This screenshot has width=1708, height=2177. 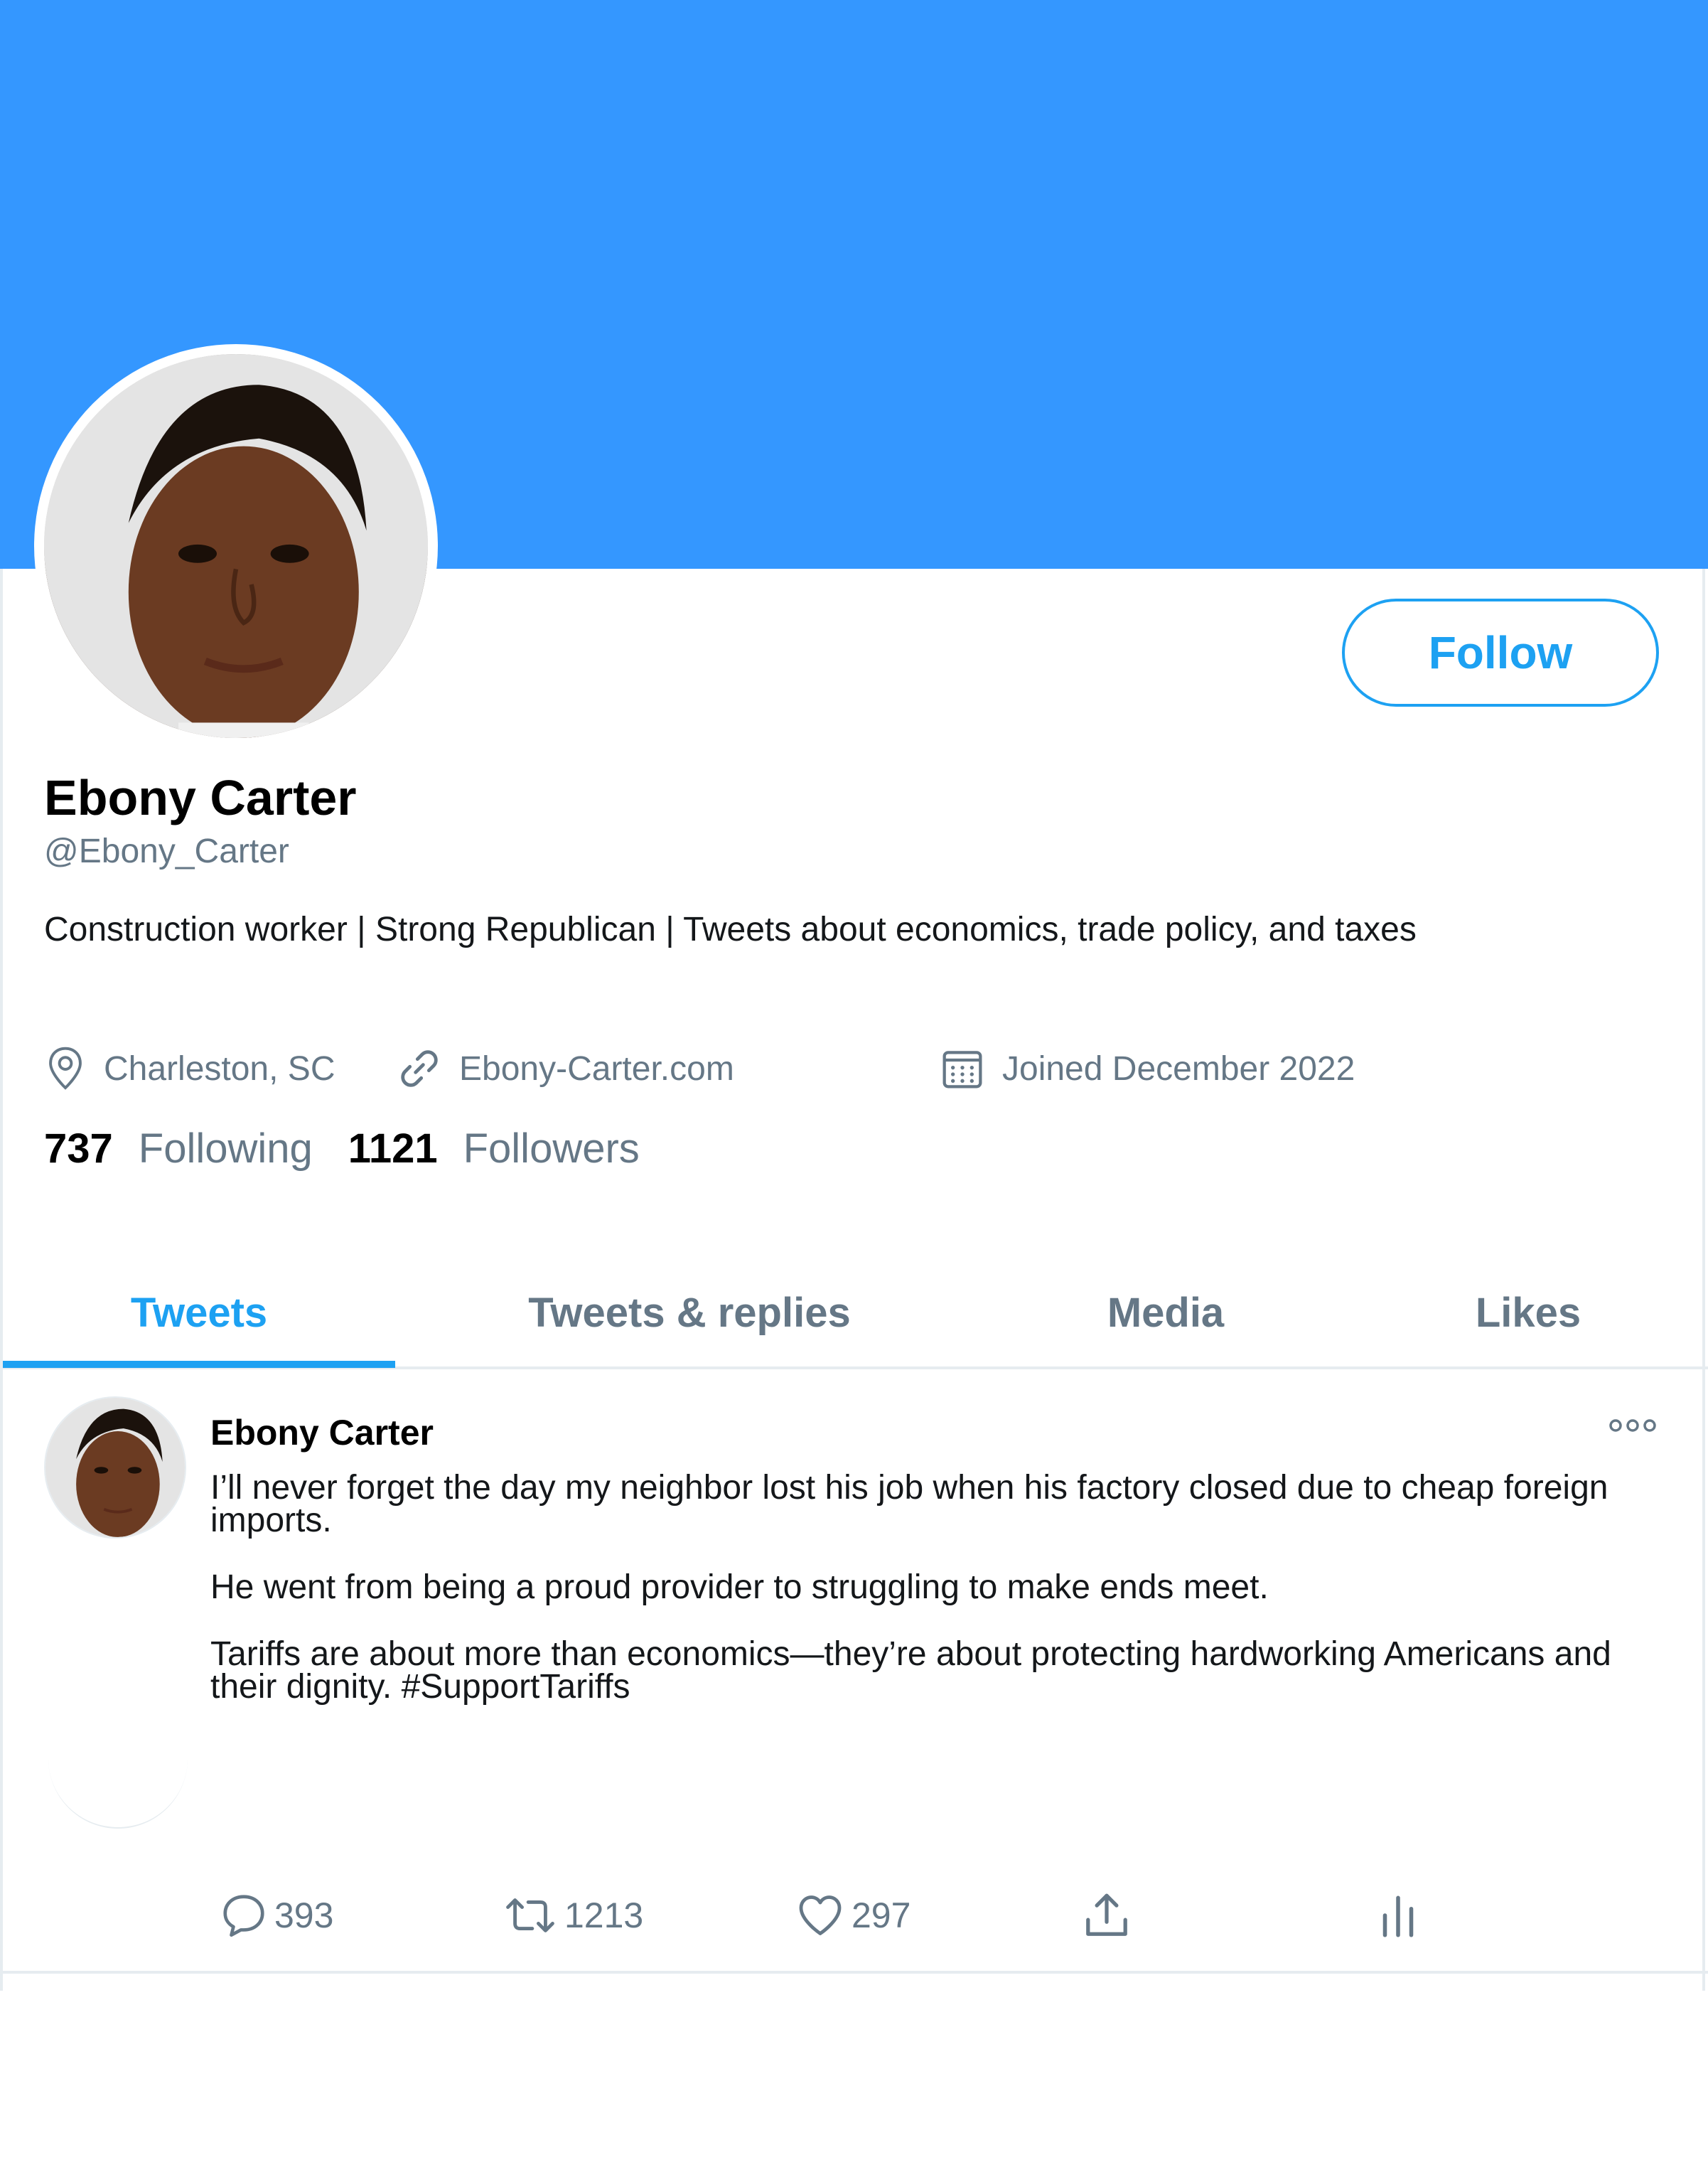 I want to click on profile-joined: Joined December 2022, so click(x=1147, y=1068).